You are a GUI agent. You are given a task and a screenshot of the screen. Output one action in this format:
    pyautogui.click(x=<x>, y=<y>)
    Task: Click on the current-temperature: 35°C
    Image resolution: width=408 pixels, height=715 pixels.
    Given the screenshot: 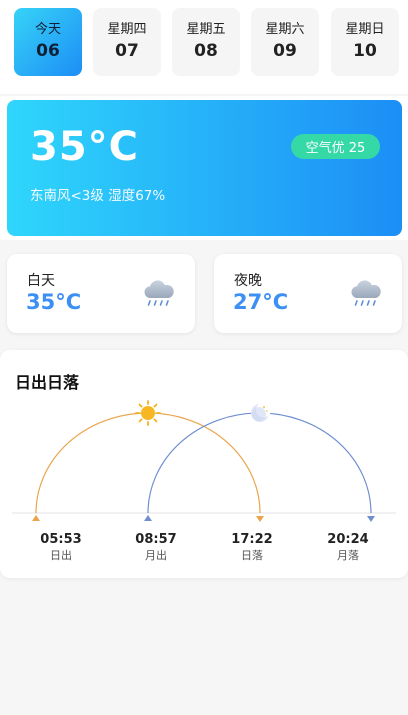 What is the action you would take?
    pyautogui.click(x=85, y=147)
    